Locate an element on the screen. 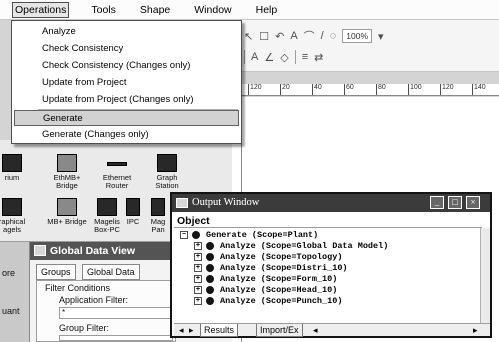  palette-item-label: Mag Pan is located at coordinates (158, 225).